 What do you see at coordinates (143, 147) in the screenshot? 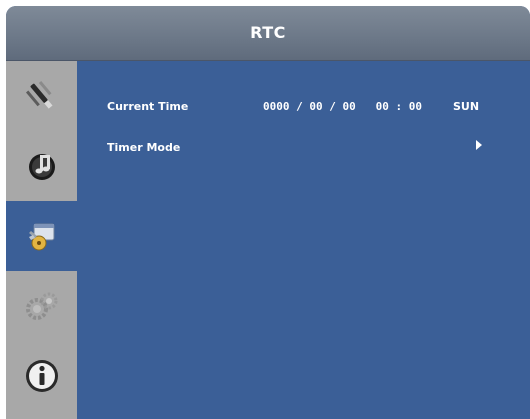
I see `timer-mode-label: Timer Mode` at bounding box center [143, 147].